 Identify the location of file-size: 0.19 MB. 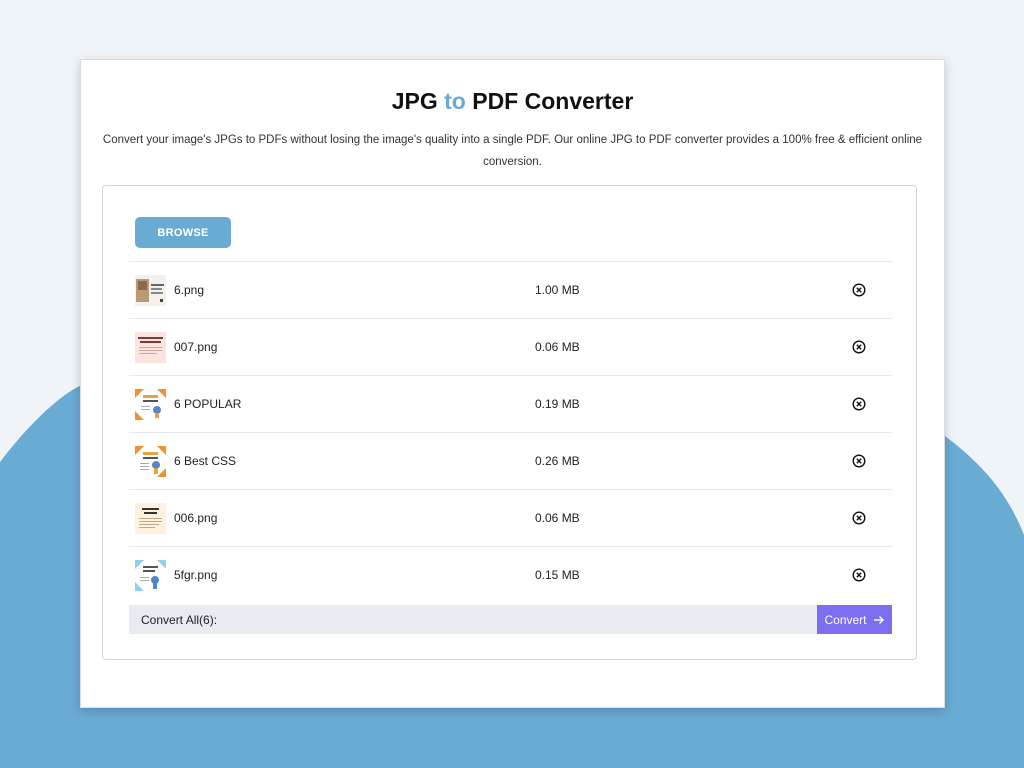
(557, 404).